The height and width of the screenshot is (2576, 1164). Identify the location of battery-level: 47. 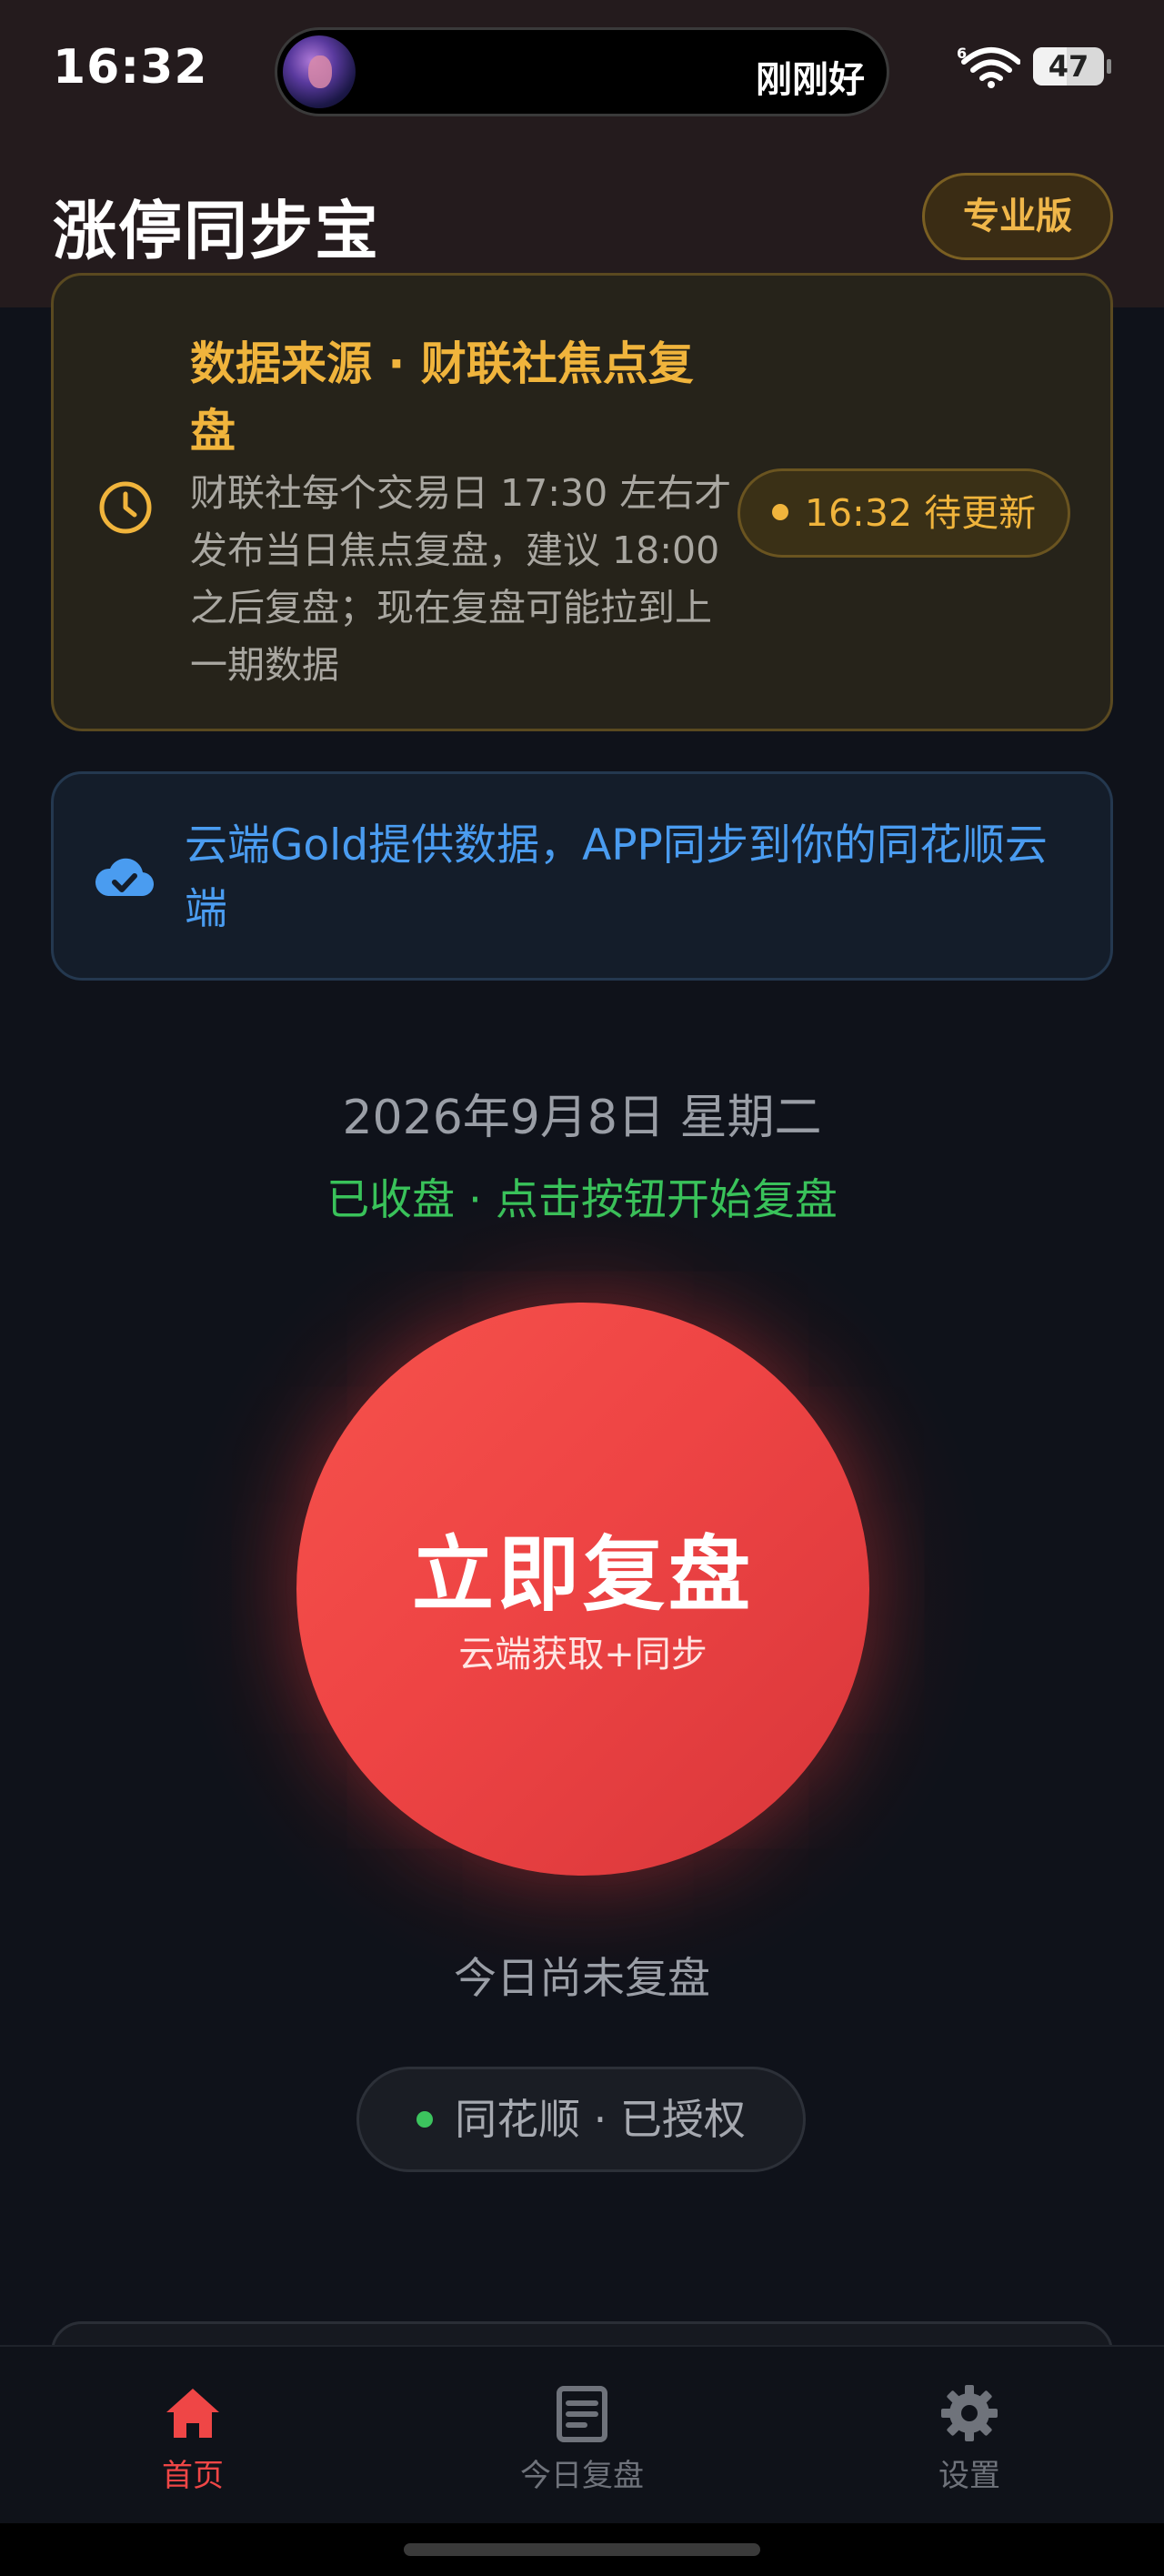
(1068, 66).